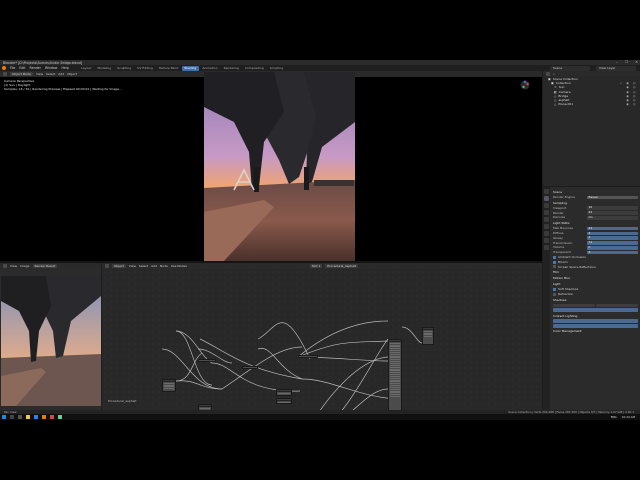  I want to click on menu-edit: Edit, so click(22, 68).